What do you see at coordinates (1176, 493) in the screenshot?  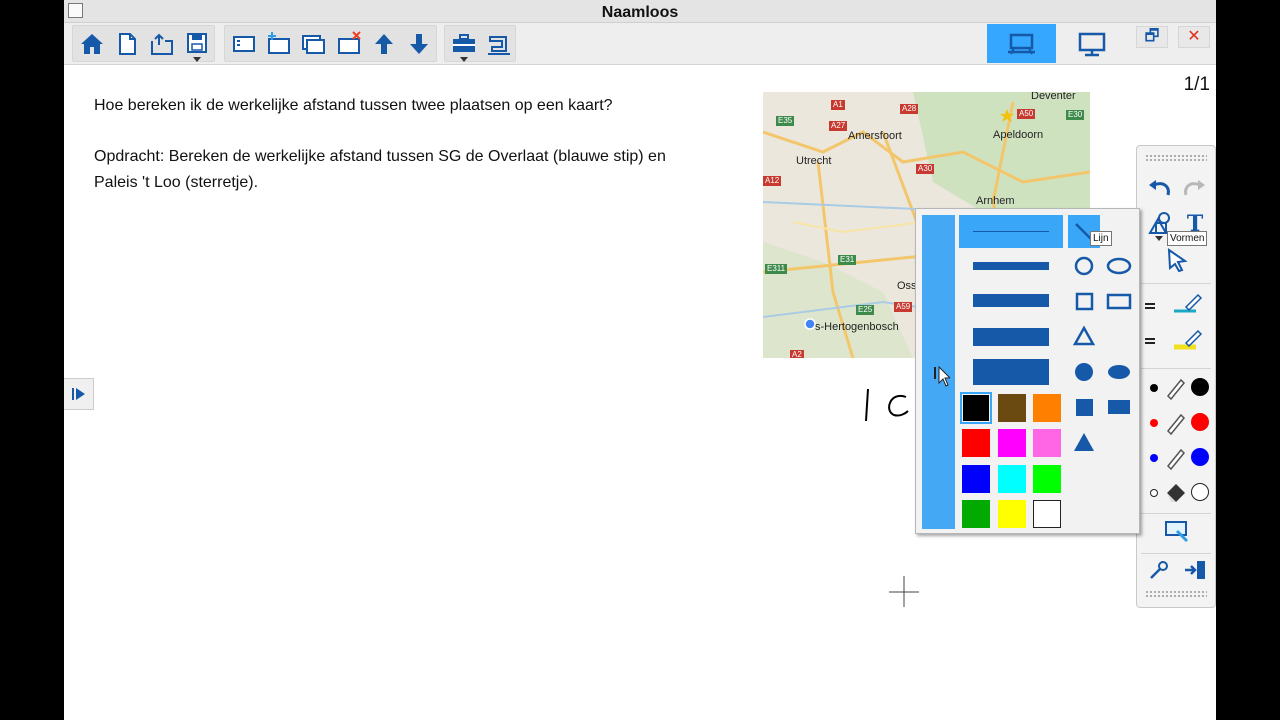 I see `eraser-icon` at bounding box center [1176, 493].